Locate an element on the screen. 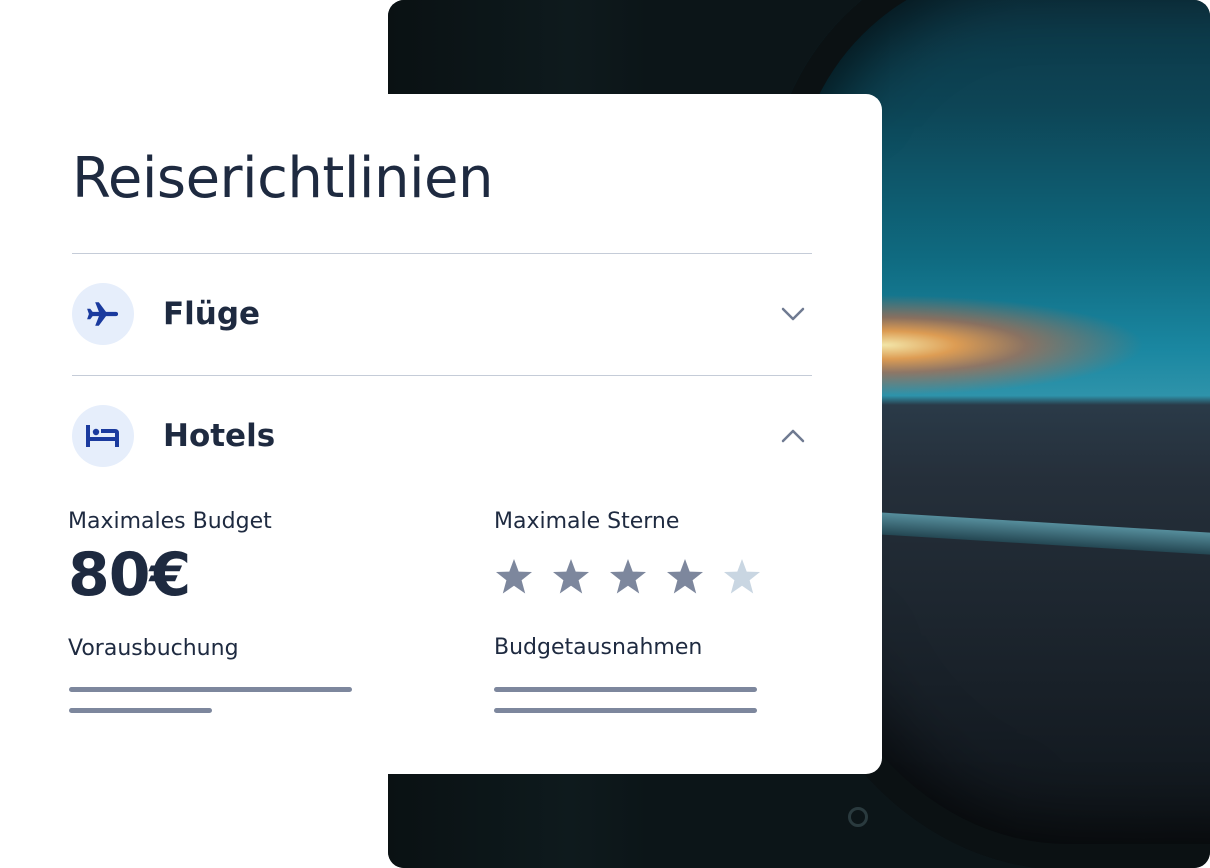 Image resolution: width=1210 pixels, height=868 pixels. page-title: Reiserichtlinien is located at coordinates (282, 178).